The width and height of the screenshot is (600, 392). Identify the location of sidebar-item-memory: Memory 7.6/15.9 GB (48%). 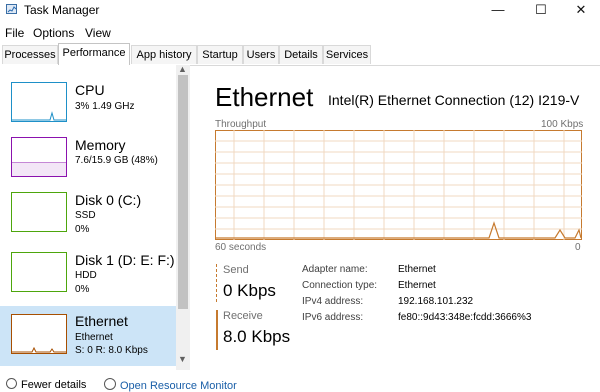
(88, 160).